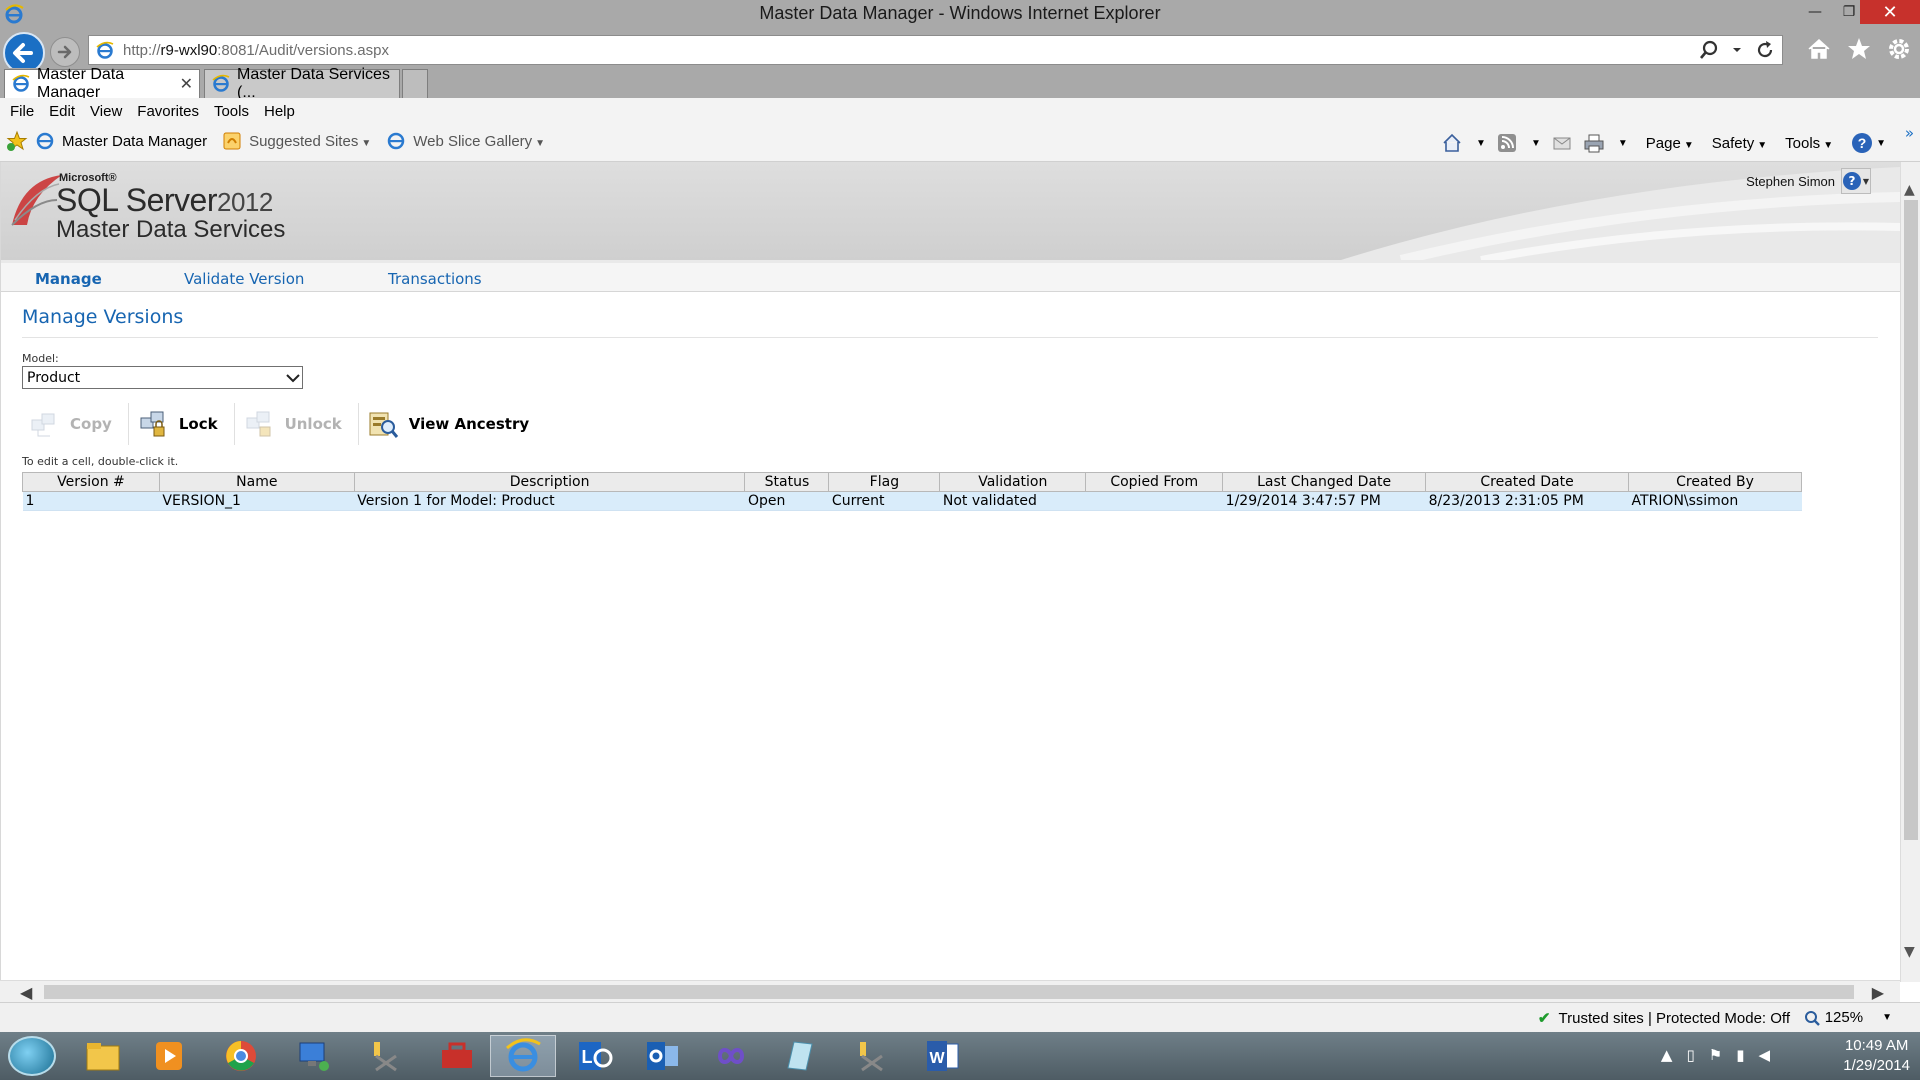 The width and height of the screenshot is (1920, 1080). I want to click on cell-flag: Current, so click(884, 501).